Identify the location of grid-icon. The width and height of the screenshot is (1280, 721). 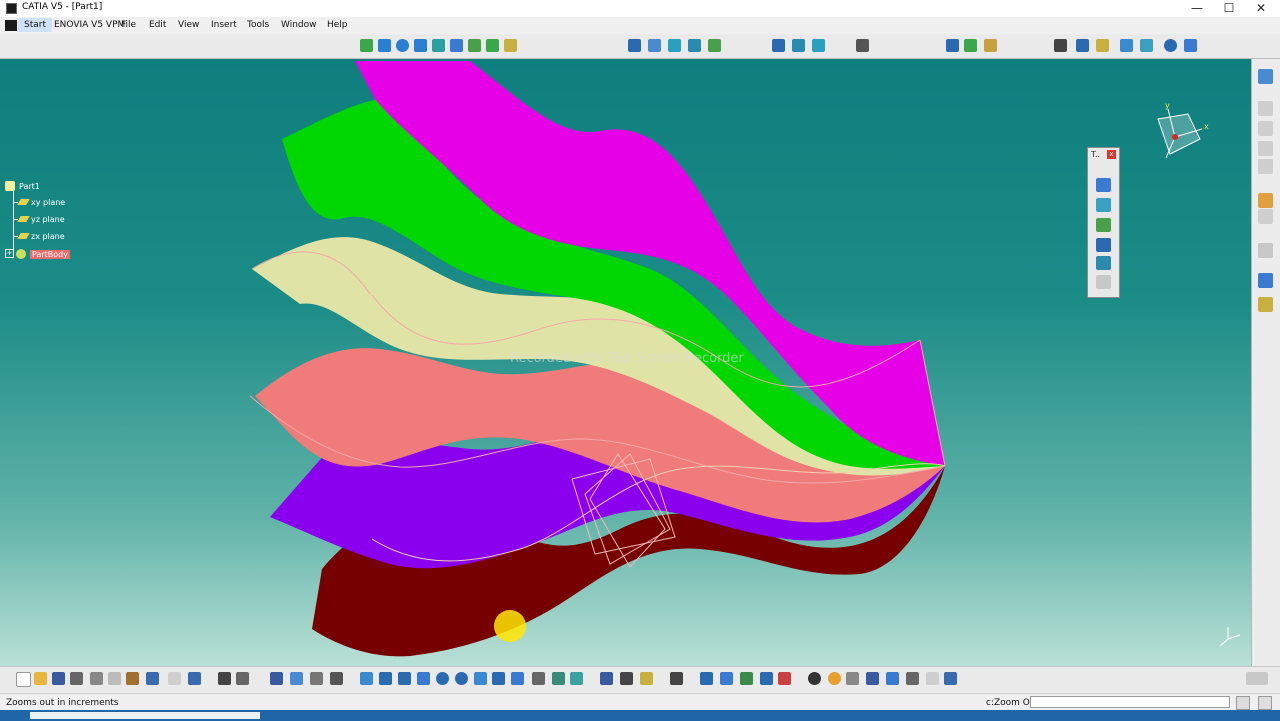
(872, 678).